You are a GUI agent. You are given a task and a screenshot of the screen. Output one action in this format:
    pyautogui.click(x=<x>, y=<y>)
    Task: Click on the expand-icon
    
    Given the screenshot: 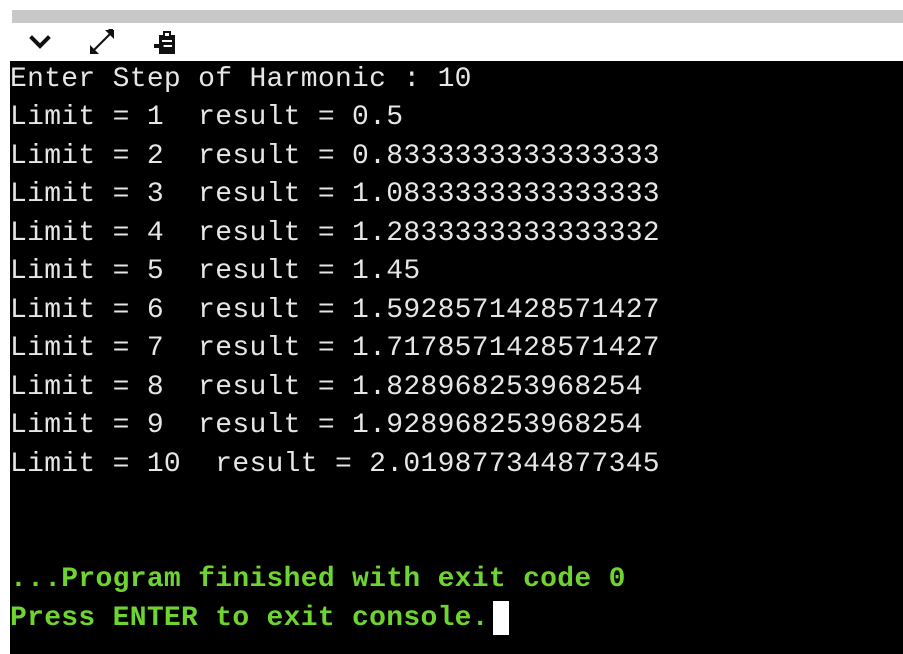 What is the action you would take?
    pyautogui.click(x=102, y=41)
    